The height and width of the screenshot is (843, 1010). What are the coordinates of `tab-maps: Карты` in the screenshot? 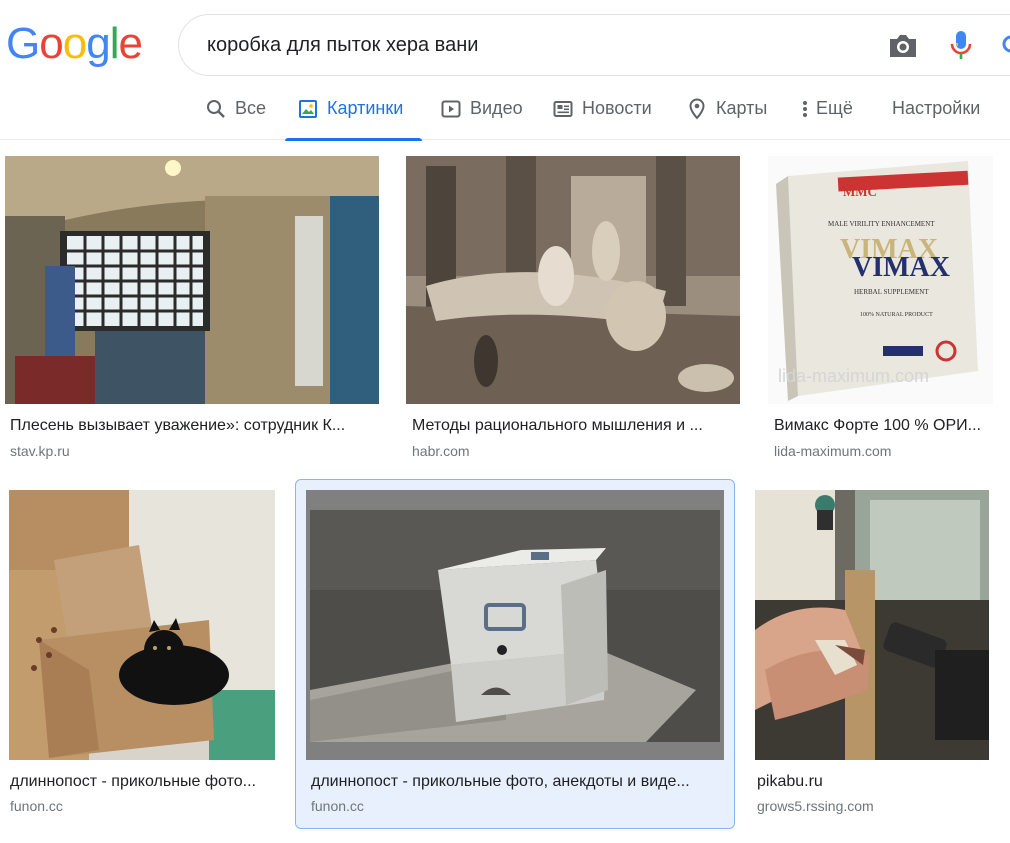 It's located at (726, 115).